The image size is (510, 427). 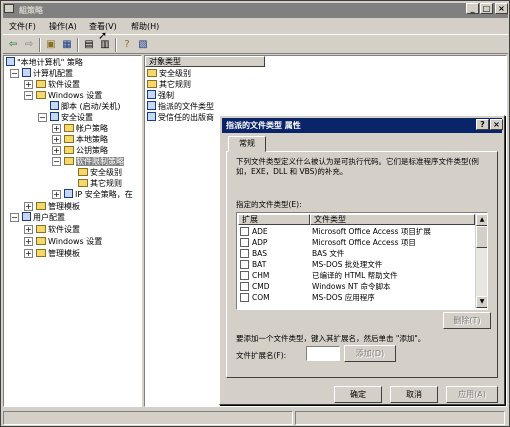 What do you see at coordinates (22, 26) in the screenshot?
I see `menu-file: 文件(F)` at bounding box center [22, 26].